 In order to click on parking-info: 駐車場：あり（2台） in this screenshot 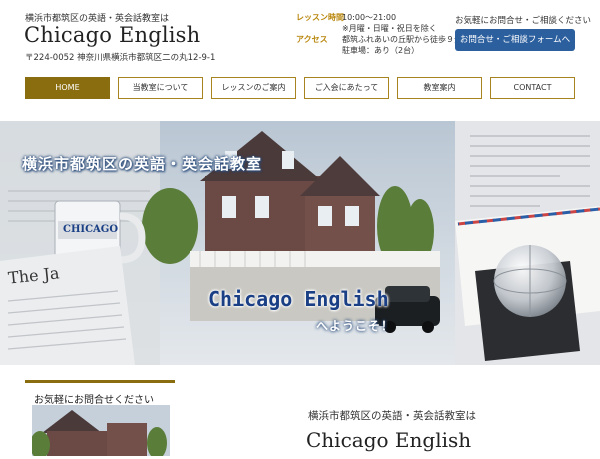, I will do `click(381, 50)`.